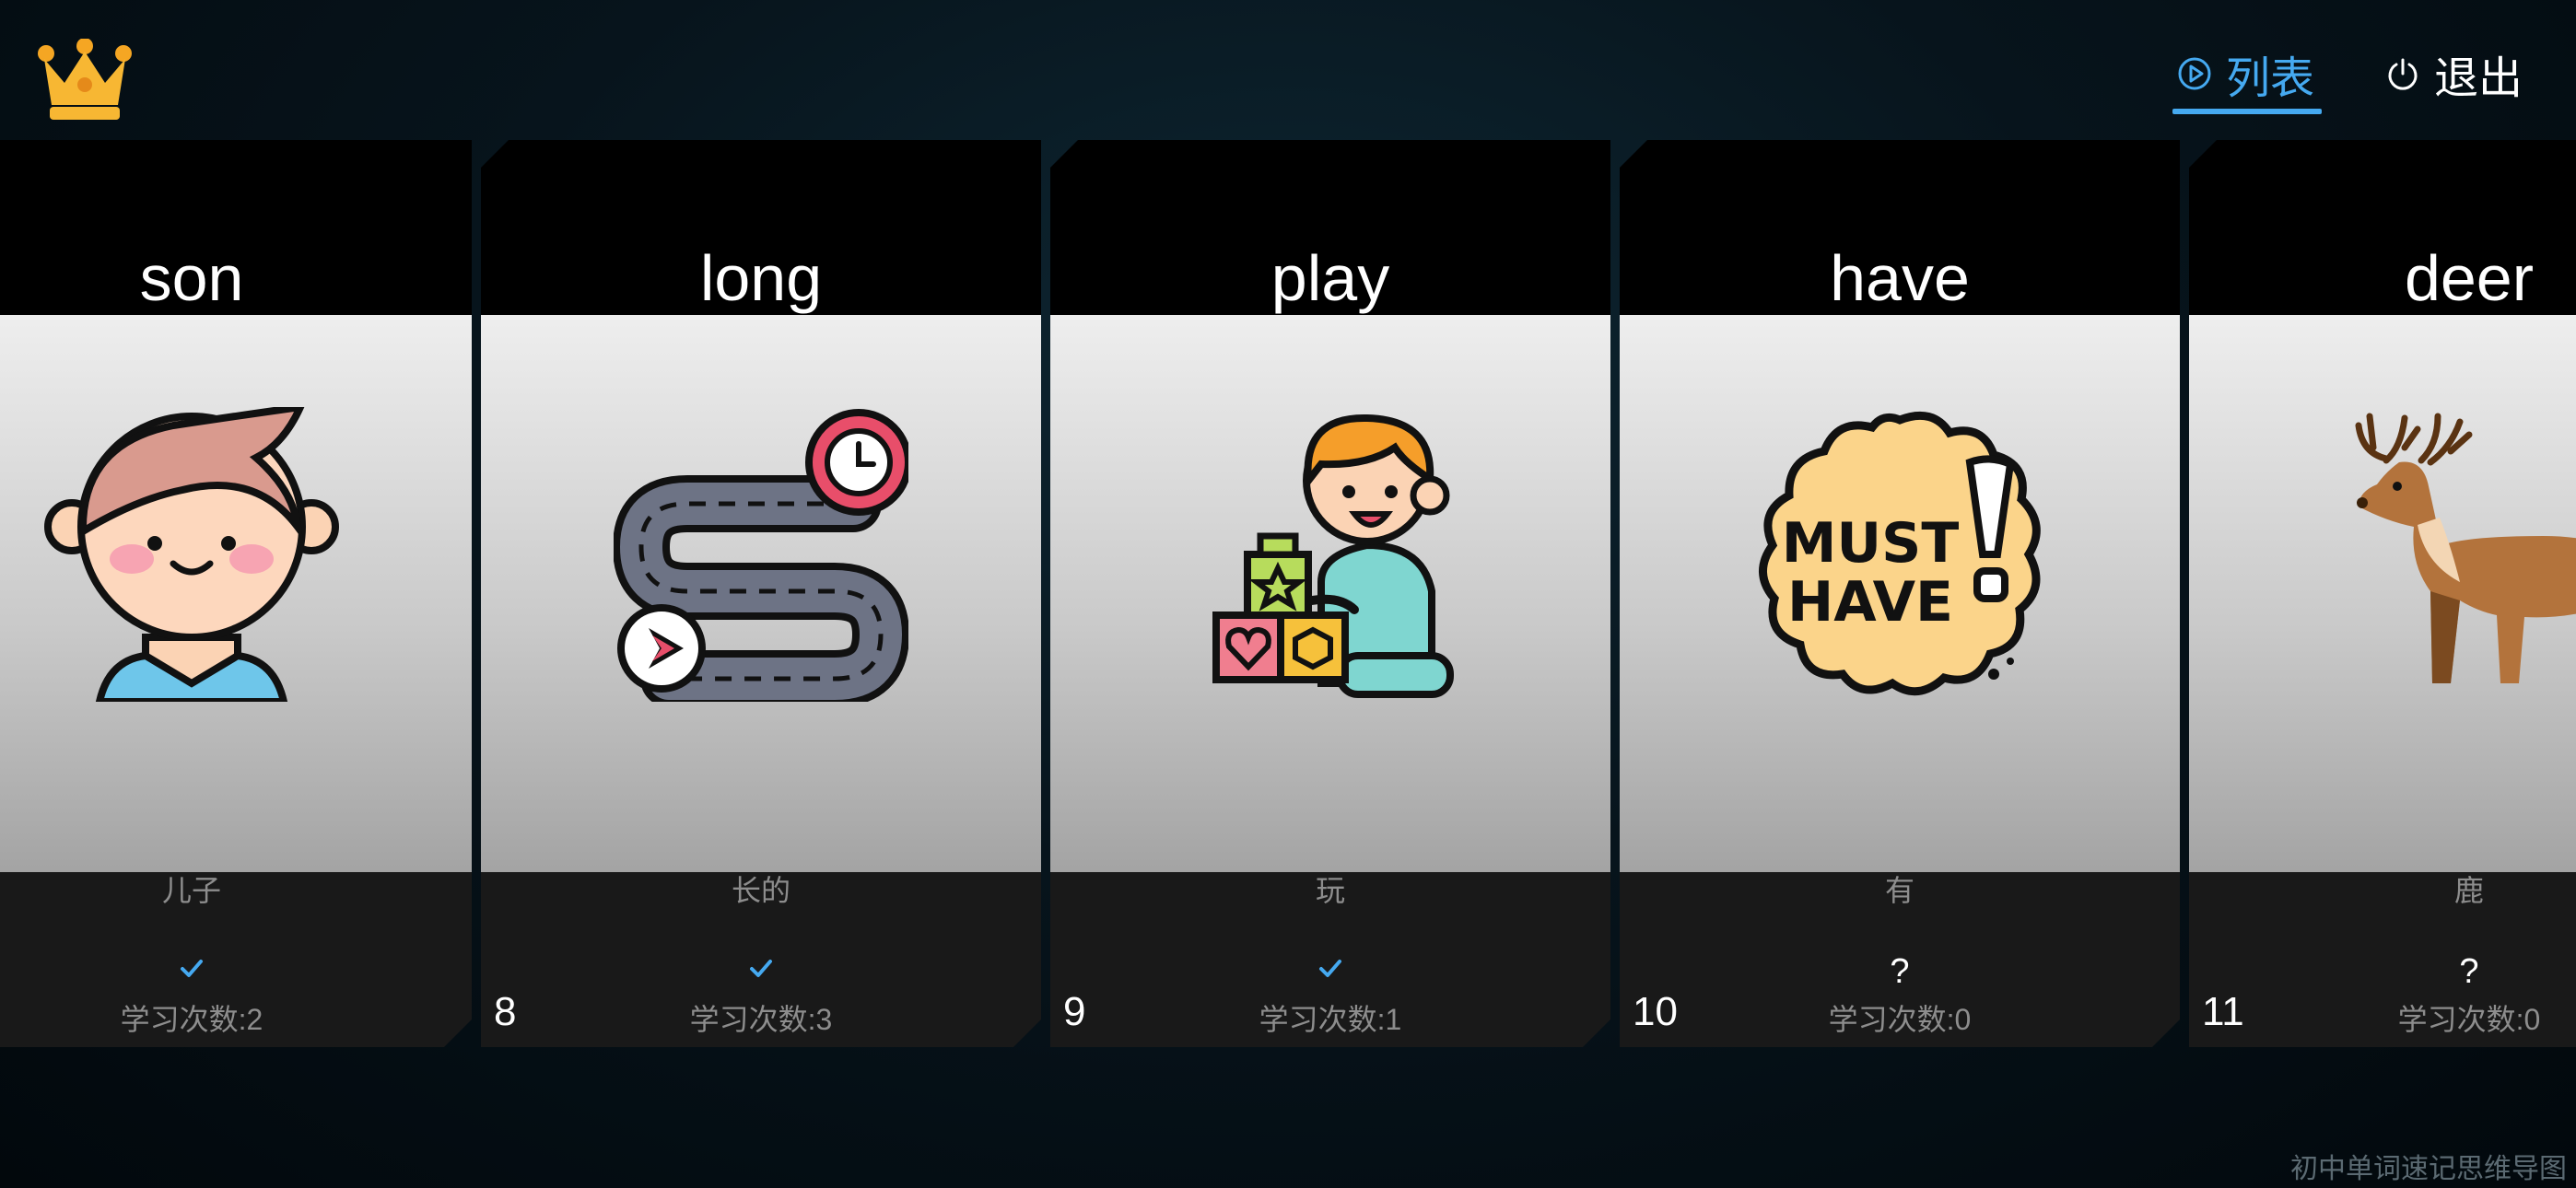 Image resolution: width=2576 pixels, height=1188 pixels. Describe the element at coordinates (1900, 278) in the screenshot. I see `card-word: have` at that location.